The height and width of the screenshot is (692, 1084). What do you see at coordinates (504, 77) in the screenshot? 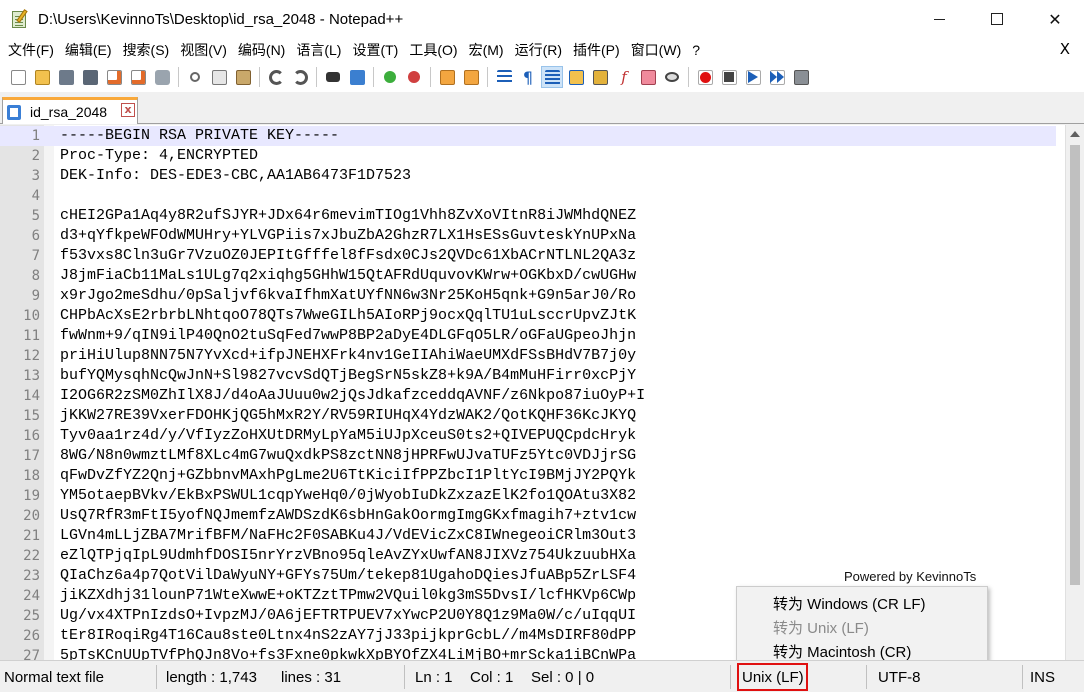
I see `word-wrap-icon` at bounding box center [504, 77].